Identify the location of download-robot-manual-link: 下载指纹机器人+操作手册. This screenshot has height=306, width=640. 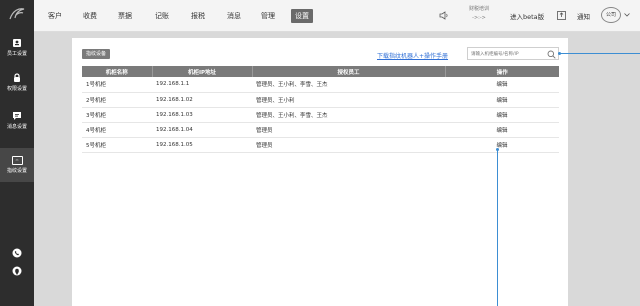
(412, 55).